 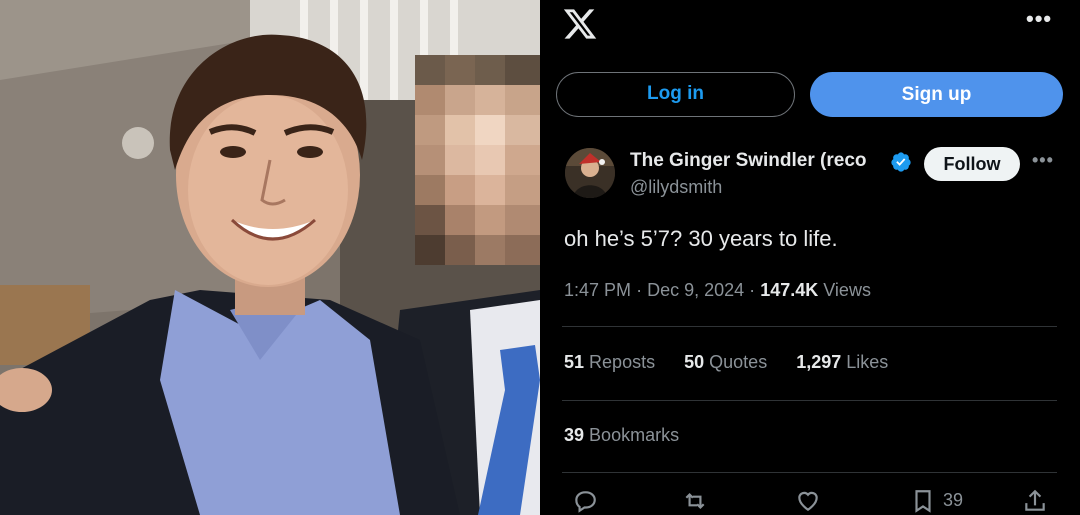 I want to click on reposts-stat: 51 Reposts, so click(x=609, y=362).